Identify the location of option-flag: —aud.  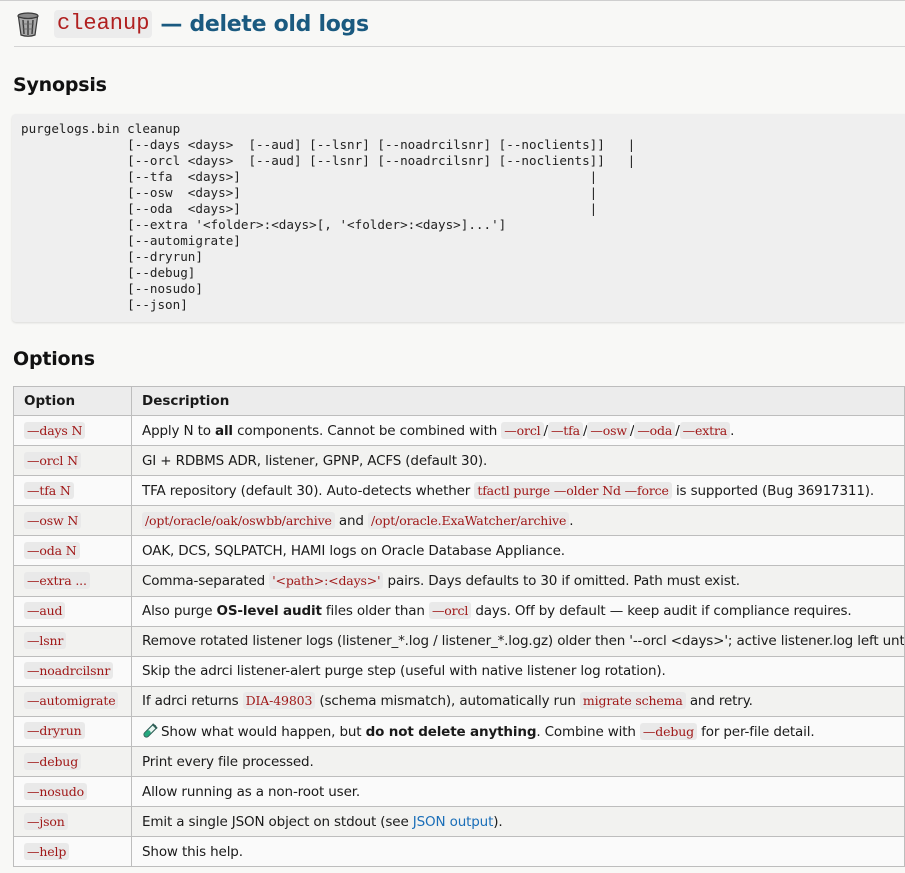
(45, 611).